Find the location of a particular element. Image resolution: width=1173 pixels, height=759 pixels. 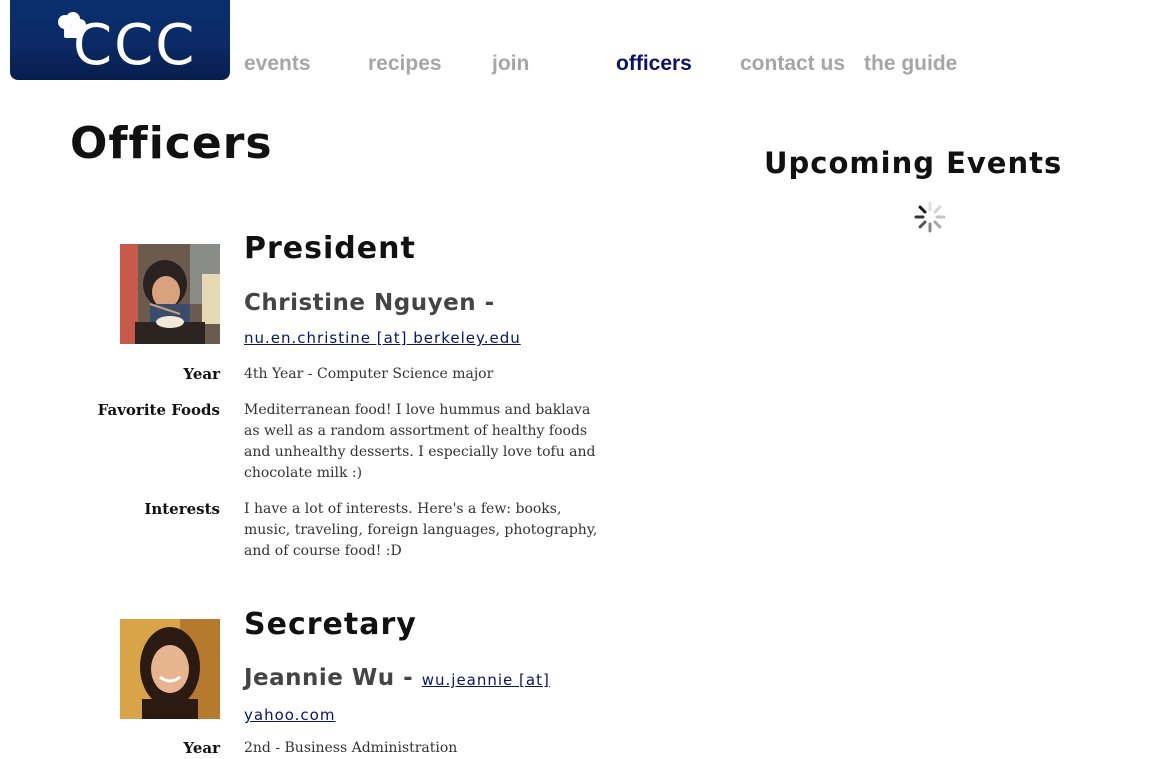

nav-contact-us: contact us is located at coordinates (792, 64).